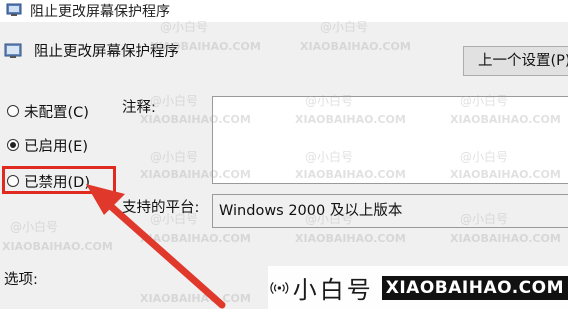 The width and height of the screenshot is (568, 309). I want to click on radio-circle-icon, so click(13, 111).